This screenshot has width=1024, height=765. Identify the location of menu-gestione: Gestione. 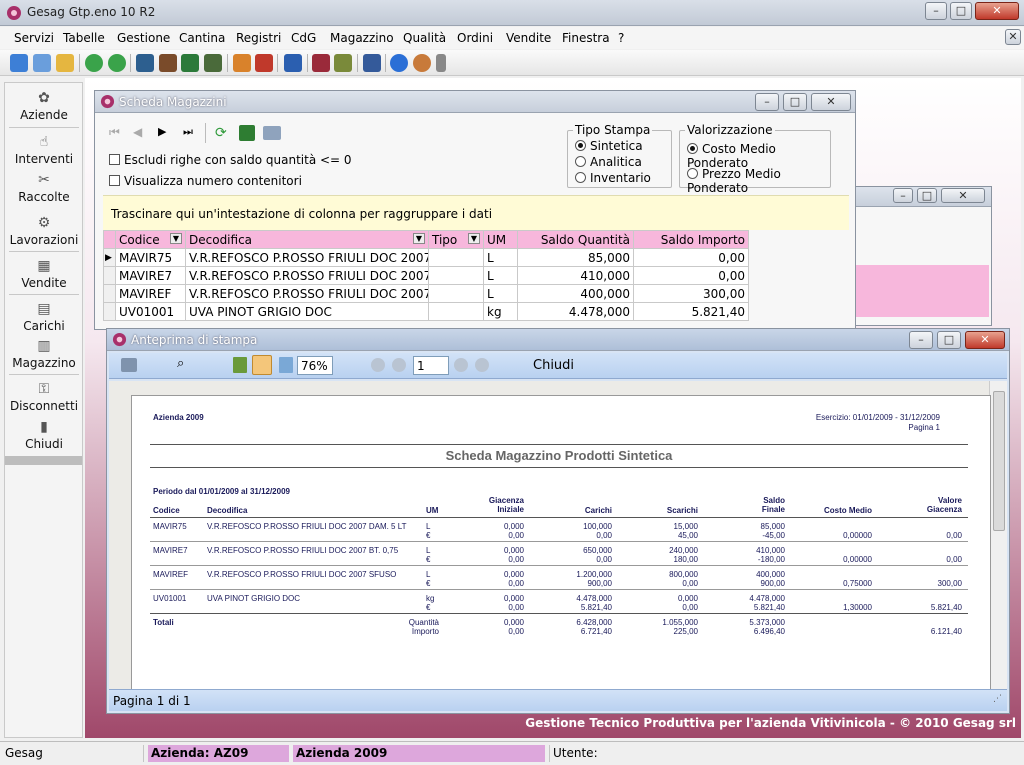
(143, 38).